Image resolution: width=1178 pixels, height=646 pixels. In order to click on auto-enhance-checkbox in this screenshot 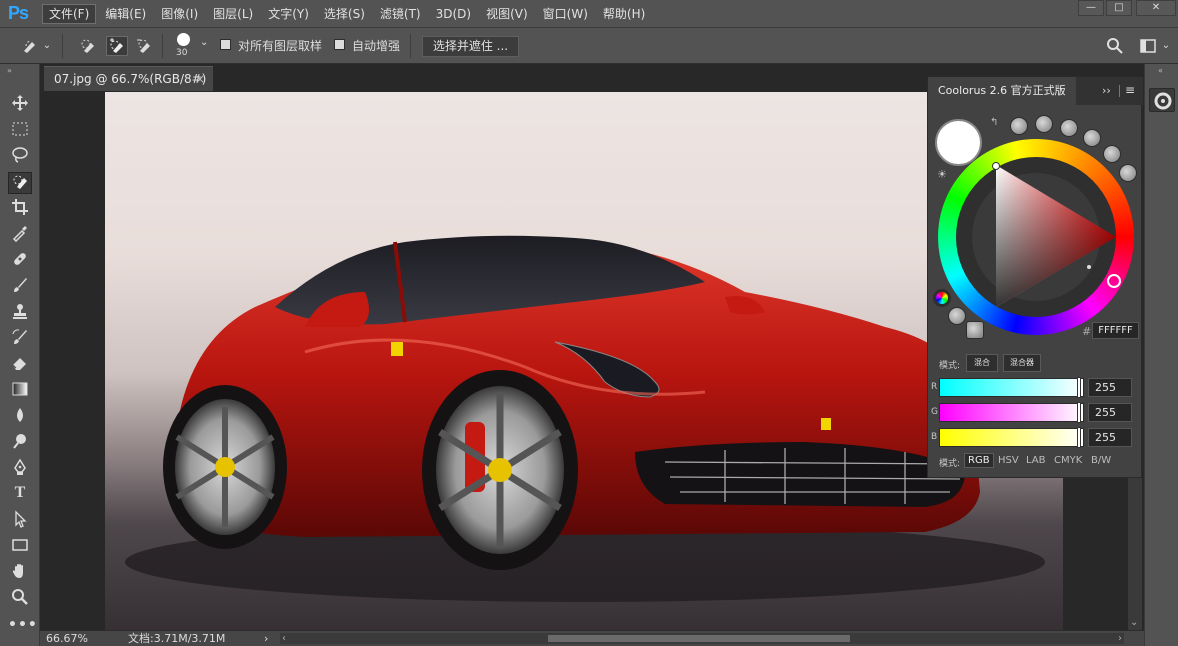, I will do `click(339, 44)`.